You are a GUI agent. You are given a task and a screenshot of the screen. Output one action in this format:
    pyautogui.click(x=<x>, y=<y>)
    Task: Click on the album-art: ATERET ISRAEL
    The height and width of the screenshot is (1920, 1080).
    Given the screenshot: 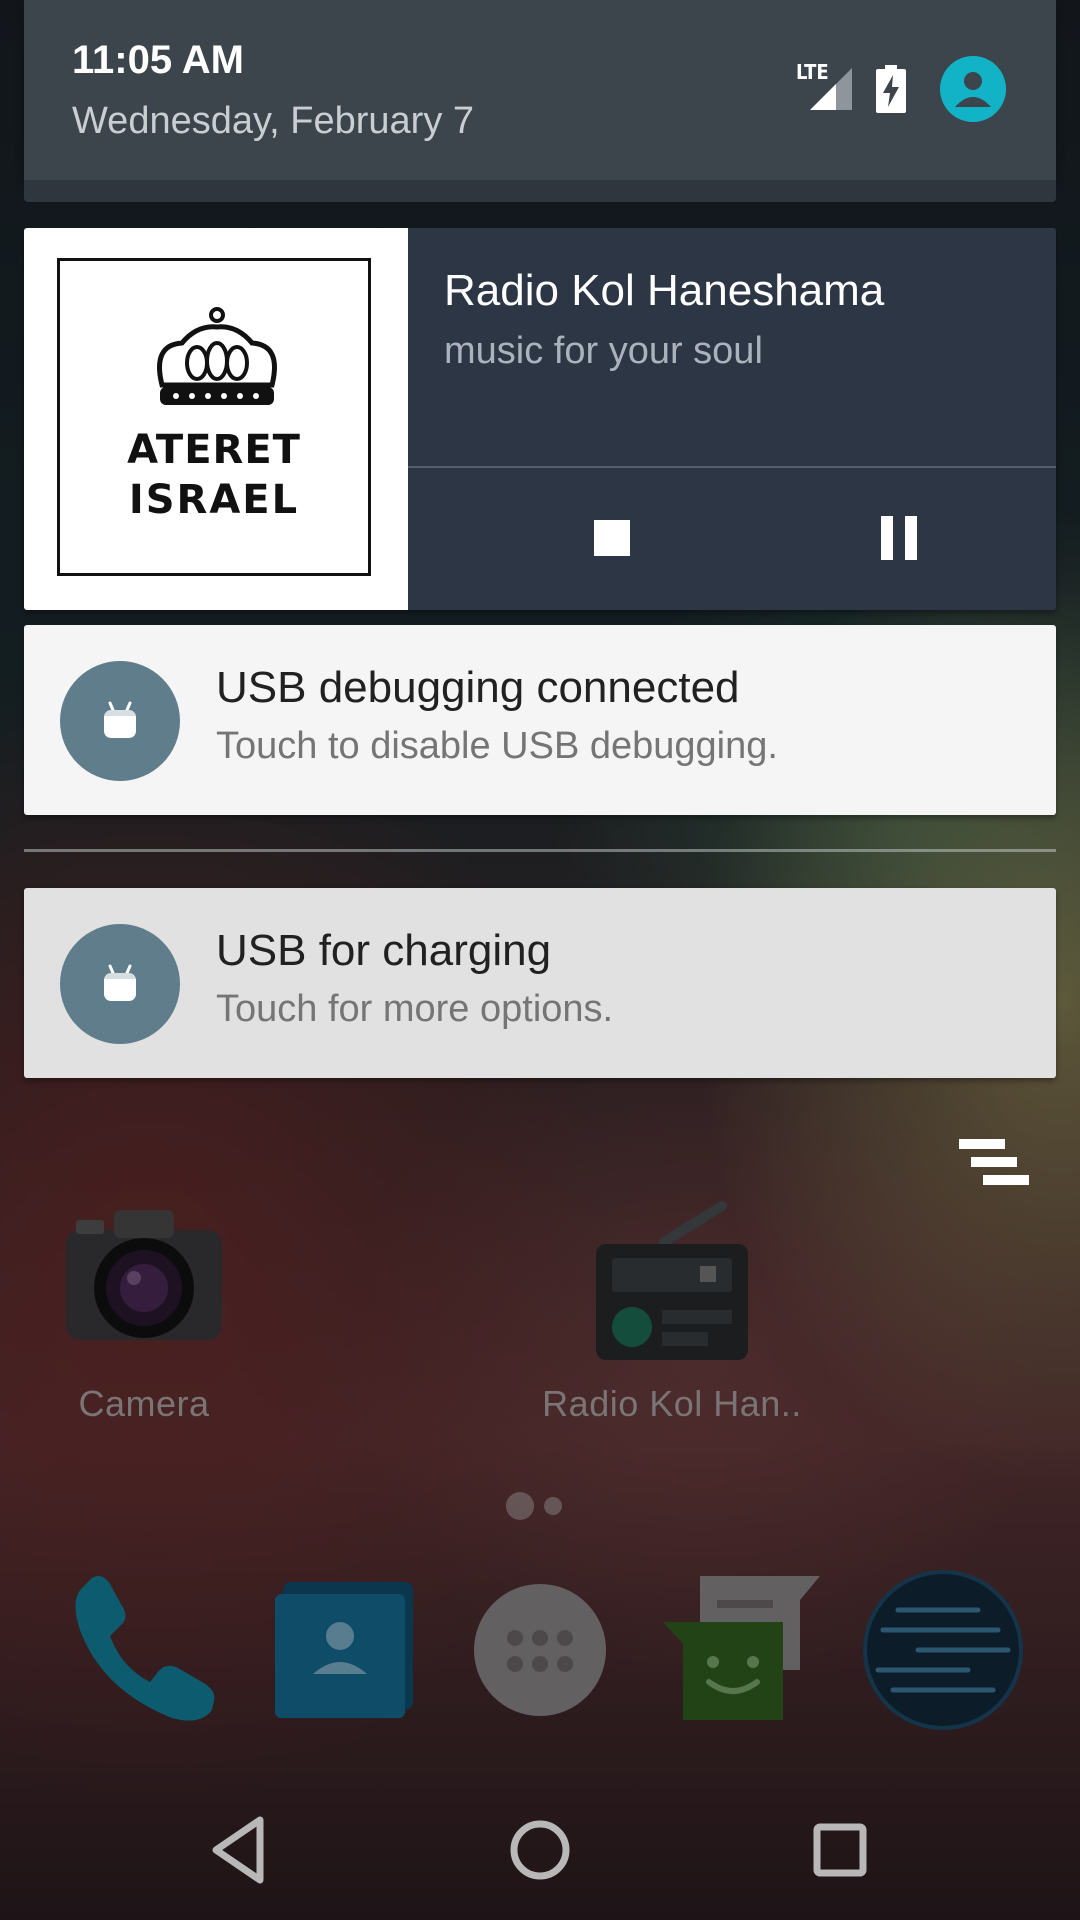 What is the action you would take?
    pyautogui.click(x=216, y=419)
    